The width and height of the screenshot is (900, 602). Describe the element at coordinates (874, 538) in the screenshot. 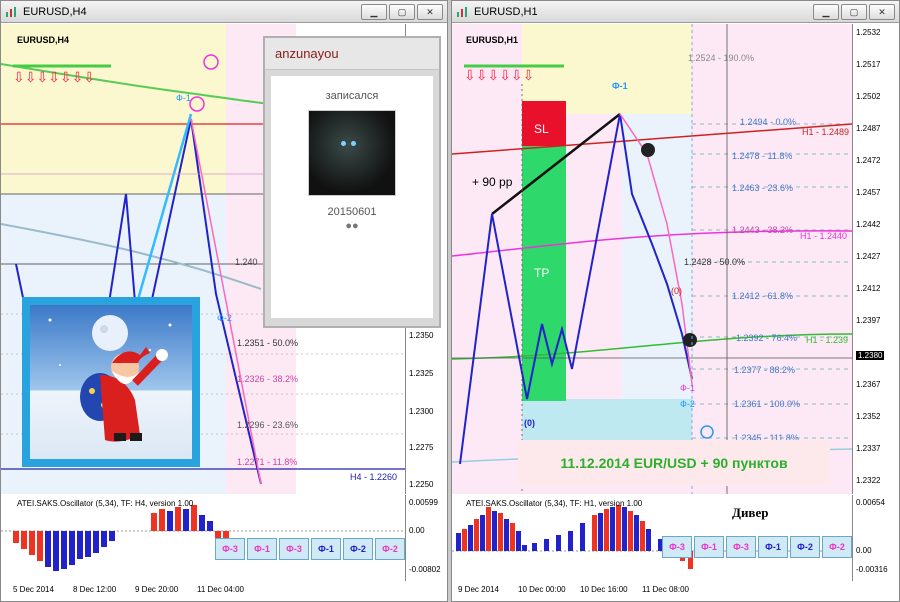

I see `right-osc-axis: 0.00654 0.00 -0.00316` at that location.